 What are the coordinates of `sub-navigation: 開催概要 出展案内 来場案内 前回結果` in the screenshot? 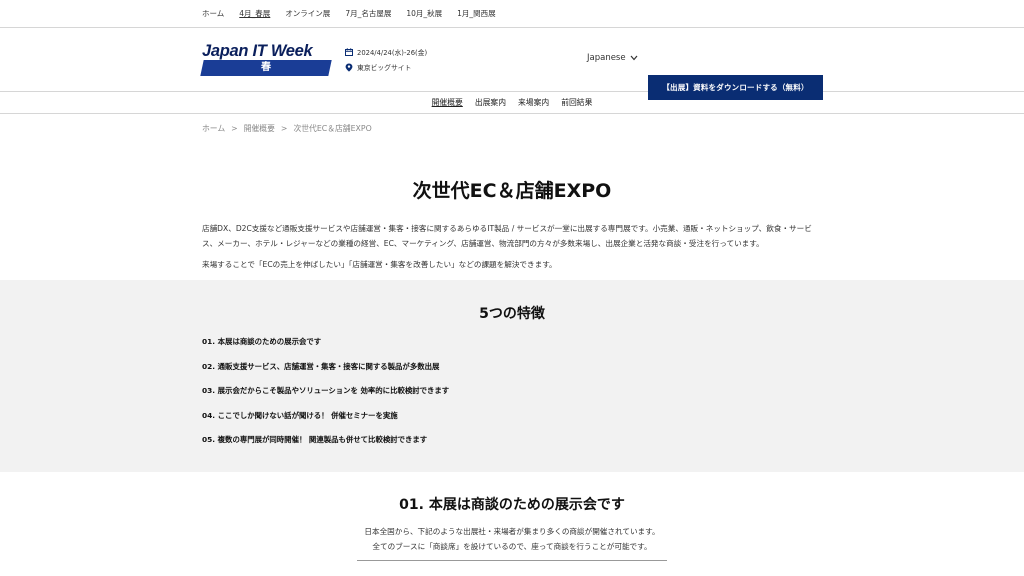 It's located at (512, 102).